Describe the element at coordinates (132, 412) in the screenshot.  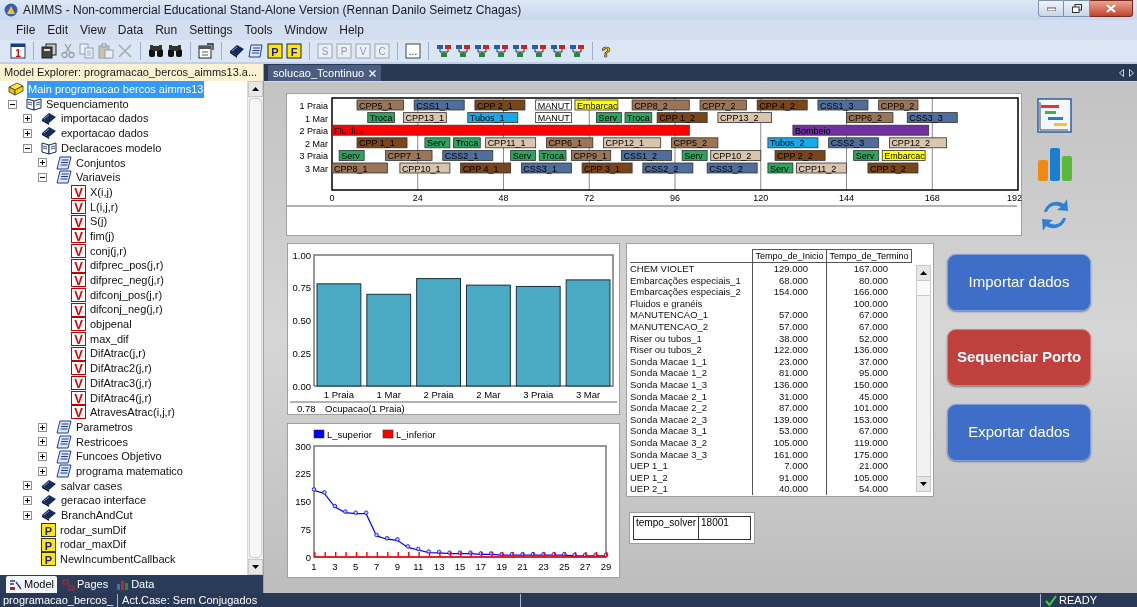
I see `tree-item: AtravesAtrac(i,j,r)` at that location.